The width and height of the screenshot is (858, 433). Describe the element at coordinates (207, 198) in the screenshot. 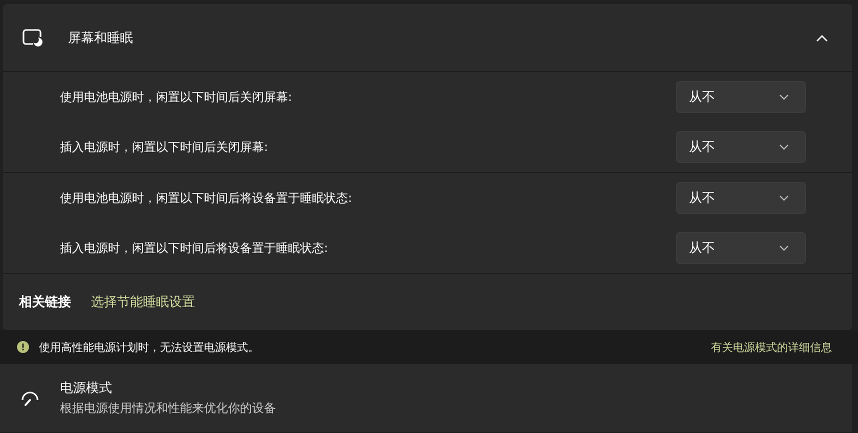

I see `setting-label: 使用电池电源时，闲置以下时间后将设备置于睡眠状态:` at that location.